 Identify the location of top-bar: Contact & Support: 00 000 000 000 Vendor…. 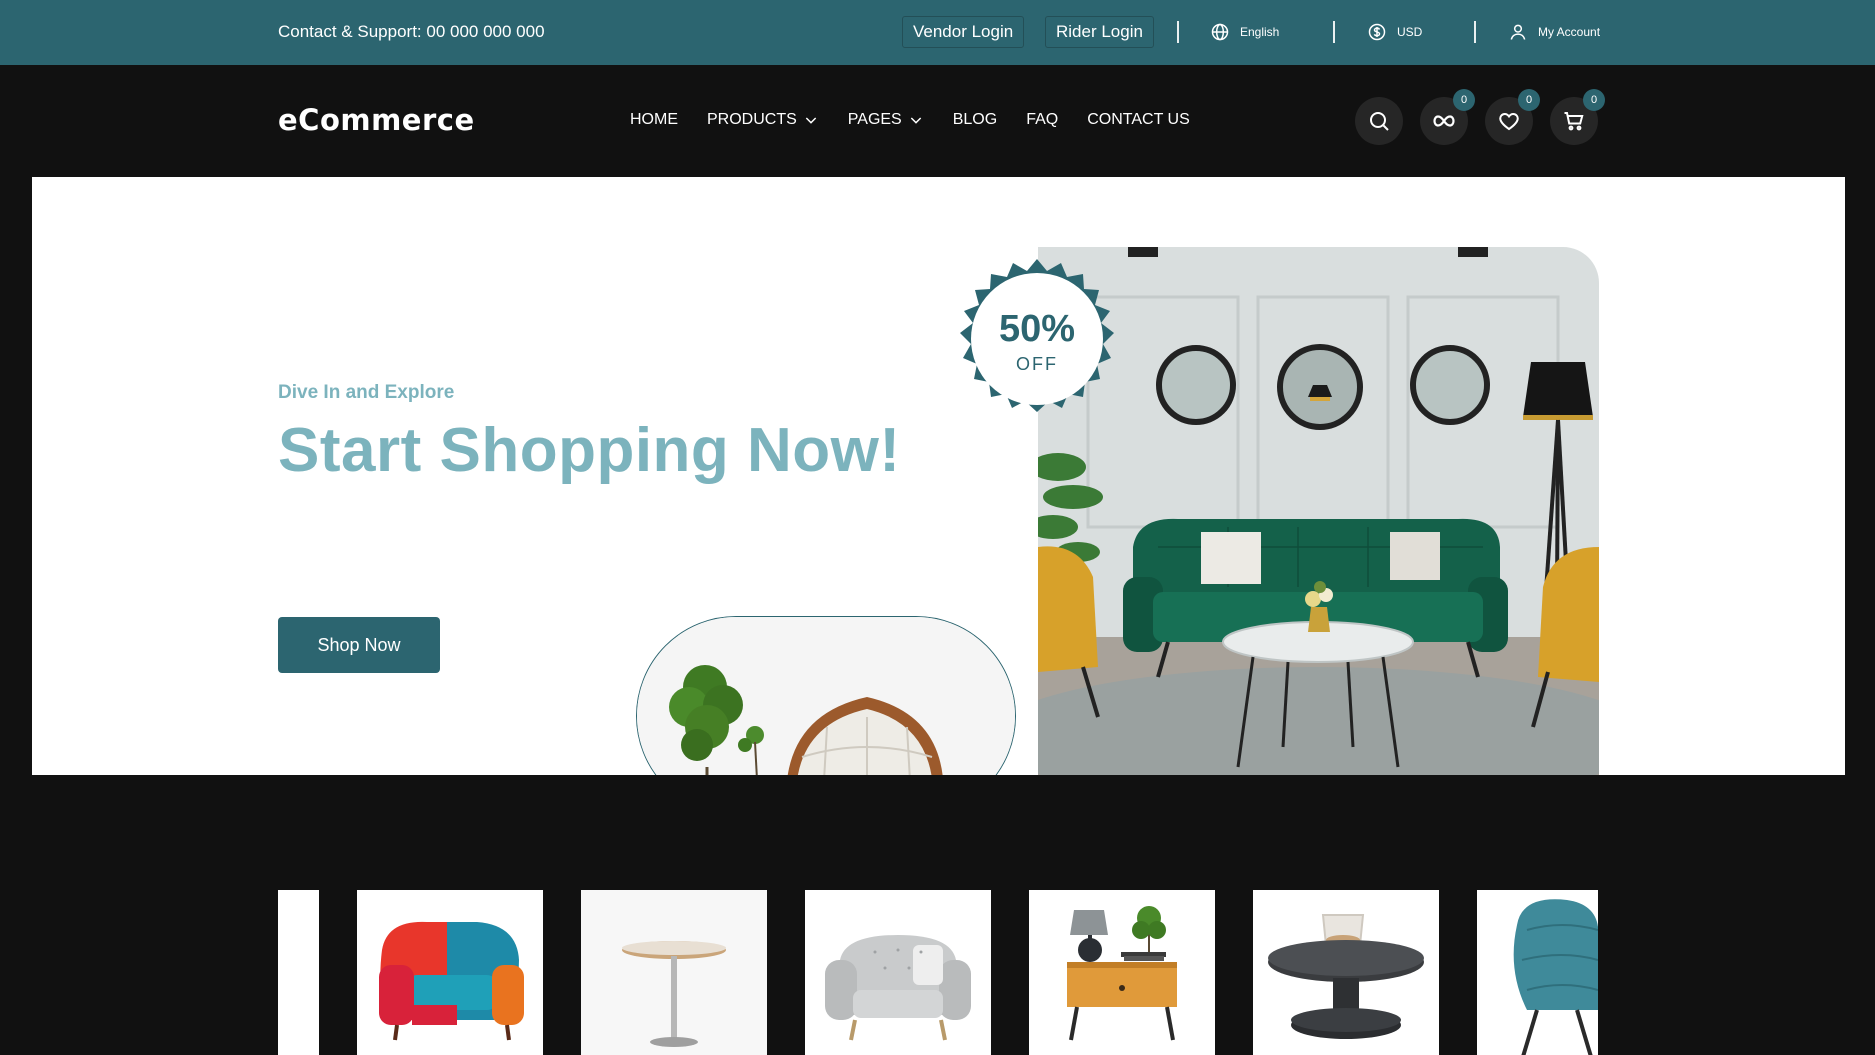
(937, 32).